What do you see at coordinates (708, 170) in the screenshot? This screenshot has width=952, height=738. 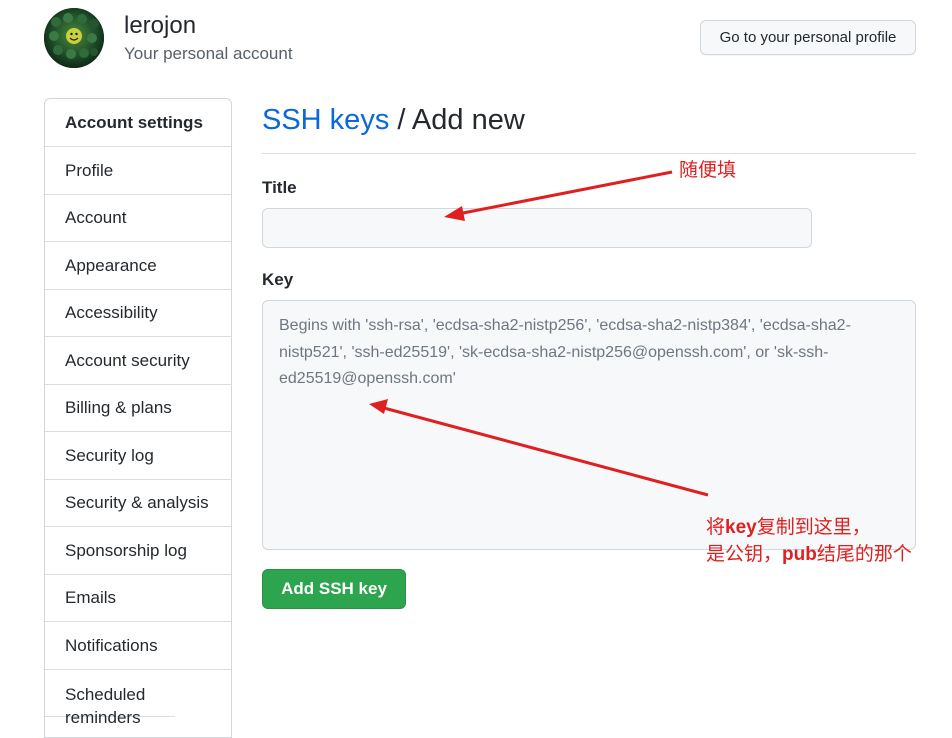 I see `annotation-title-note: 随便填` at bounding box center [708, 170].